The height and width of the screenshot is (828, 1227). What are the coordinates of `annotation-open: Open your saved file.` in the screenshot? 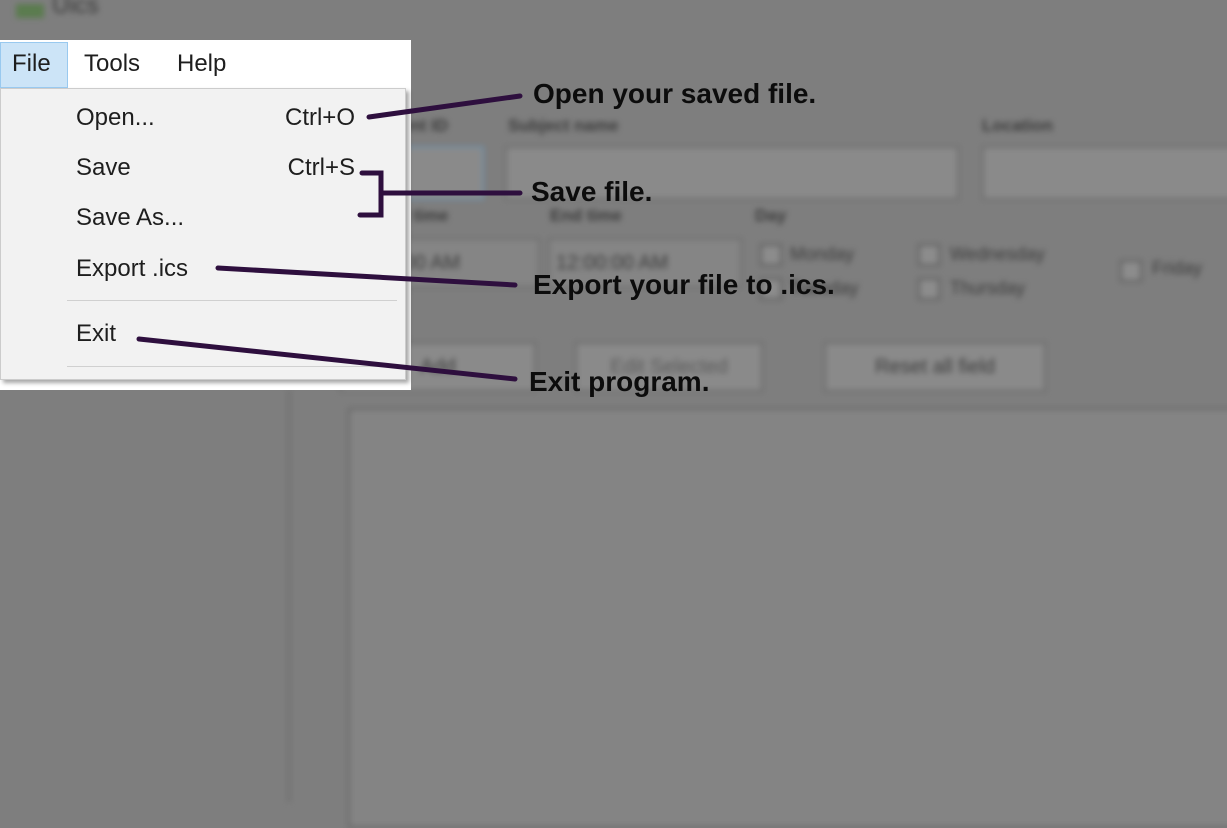 It's located at (675, 93).